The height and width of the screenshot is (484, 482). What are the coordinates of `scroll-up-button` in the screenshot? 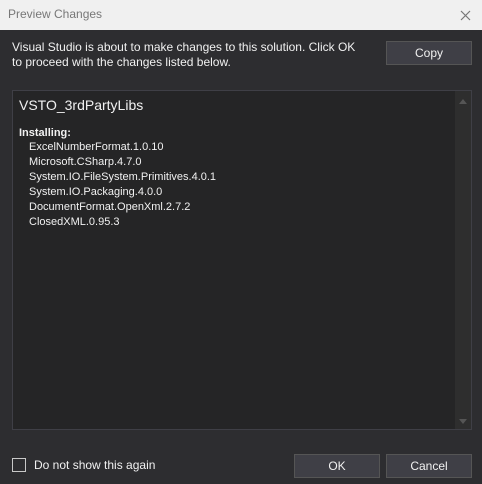 It's located at (463, 100).